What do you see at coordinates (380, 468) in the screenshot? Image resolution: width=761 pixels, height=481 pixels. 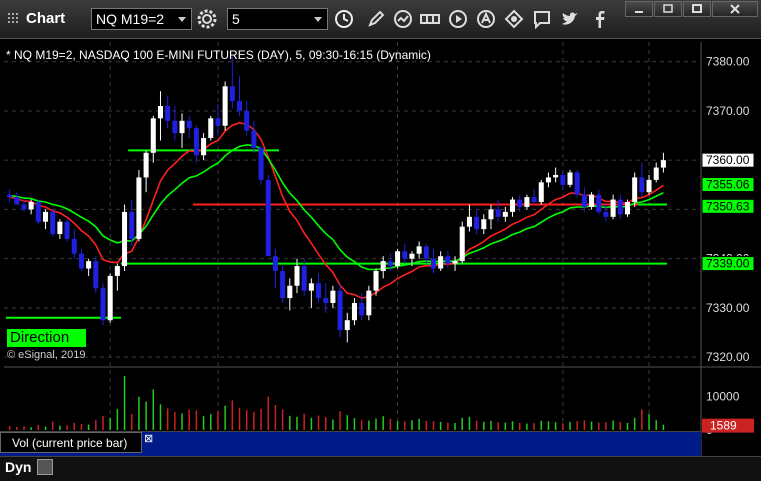 I see `time-axis-bar` at bounding box center [380, 468].